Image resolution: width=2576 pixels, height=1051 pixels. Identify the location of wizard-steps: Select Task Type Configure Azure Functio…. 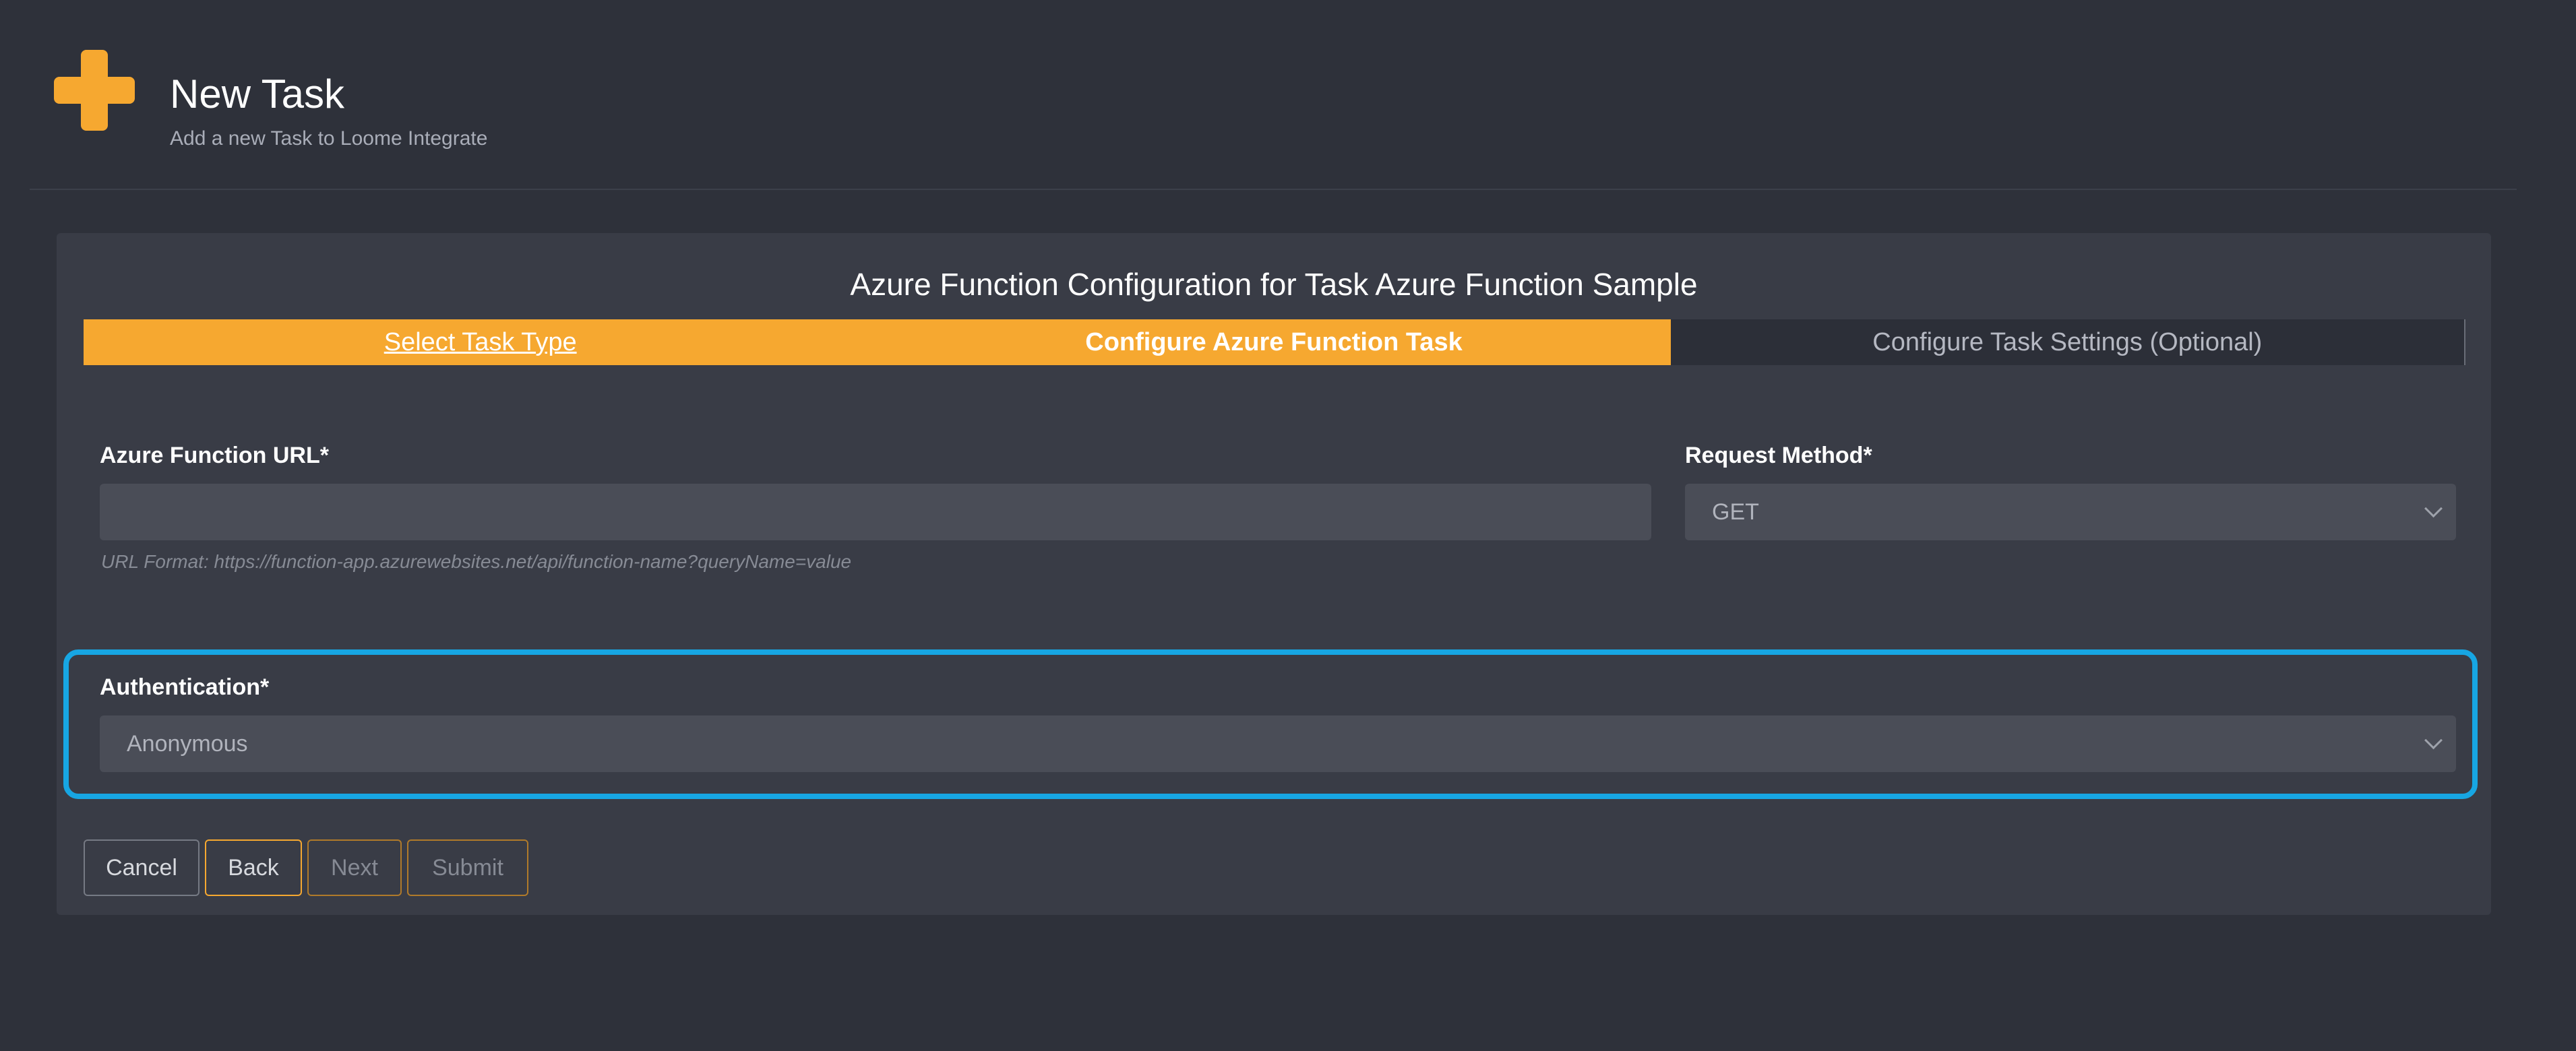
(1275, 342).